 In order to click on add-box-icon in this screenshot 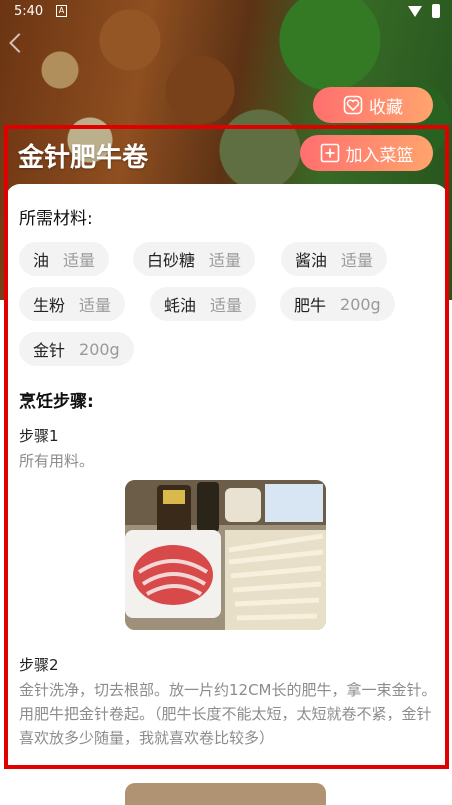, I will do `click(330, 153)`.